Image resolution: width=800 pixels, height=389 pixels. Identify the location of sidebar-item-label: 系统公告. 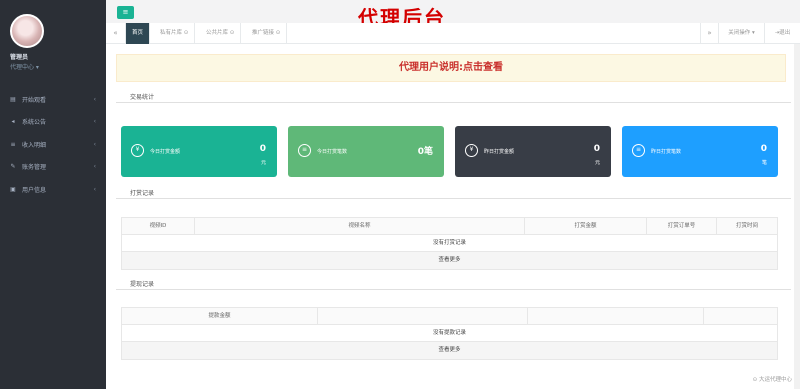
(34, 123).